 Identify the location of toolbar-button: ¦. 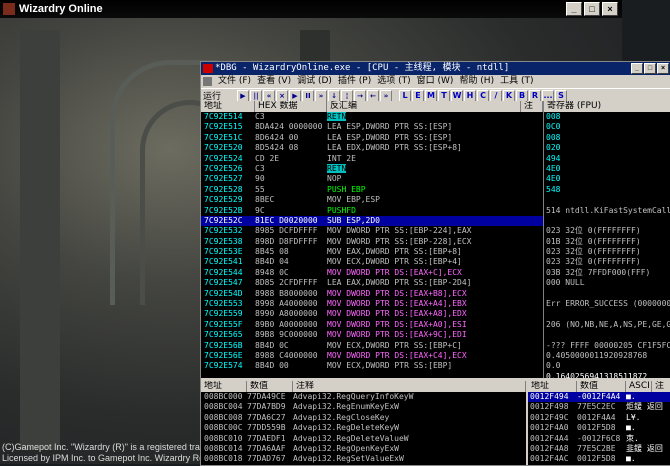
(347, 95).